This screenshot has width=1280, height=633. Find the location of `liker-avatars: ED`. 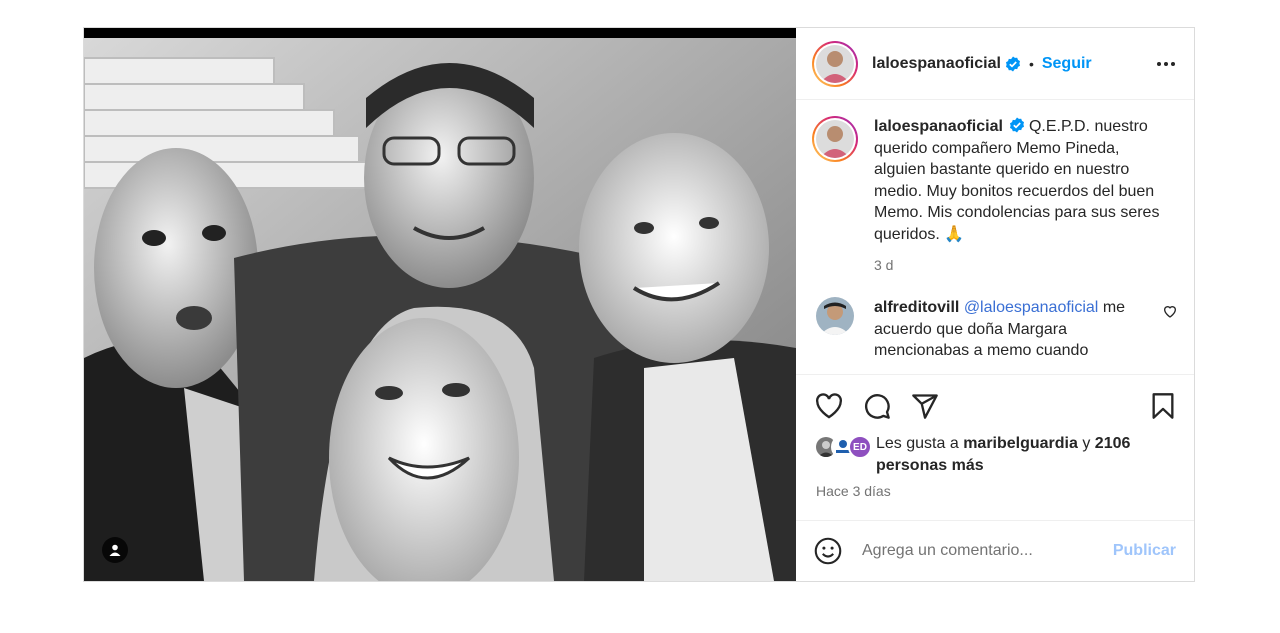

liker-avatars: ED is located at coordinates (845, 448).